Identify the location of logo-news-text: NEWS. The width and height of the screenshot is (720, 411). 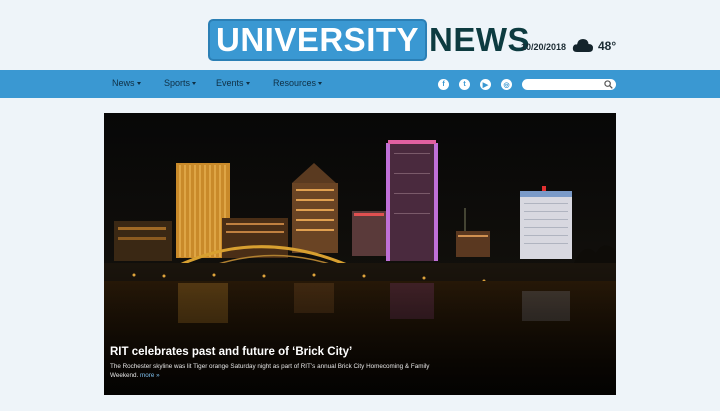
(480, 39).